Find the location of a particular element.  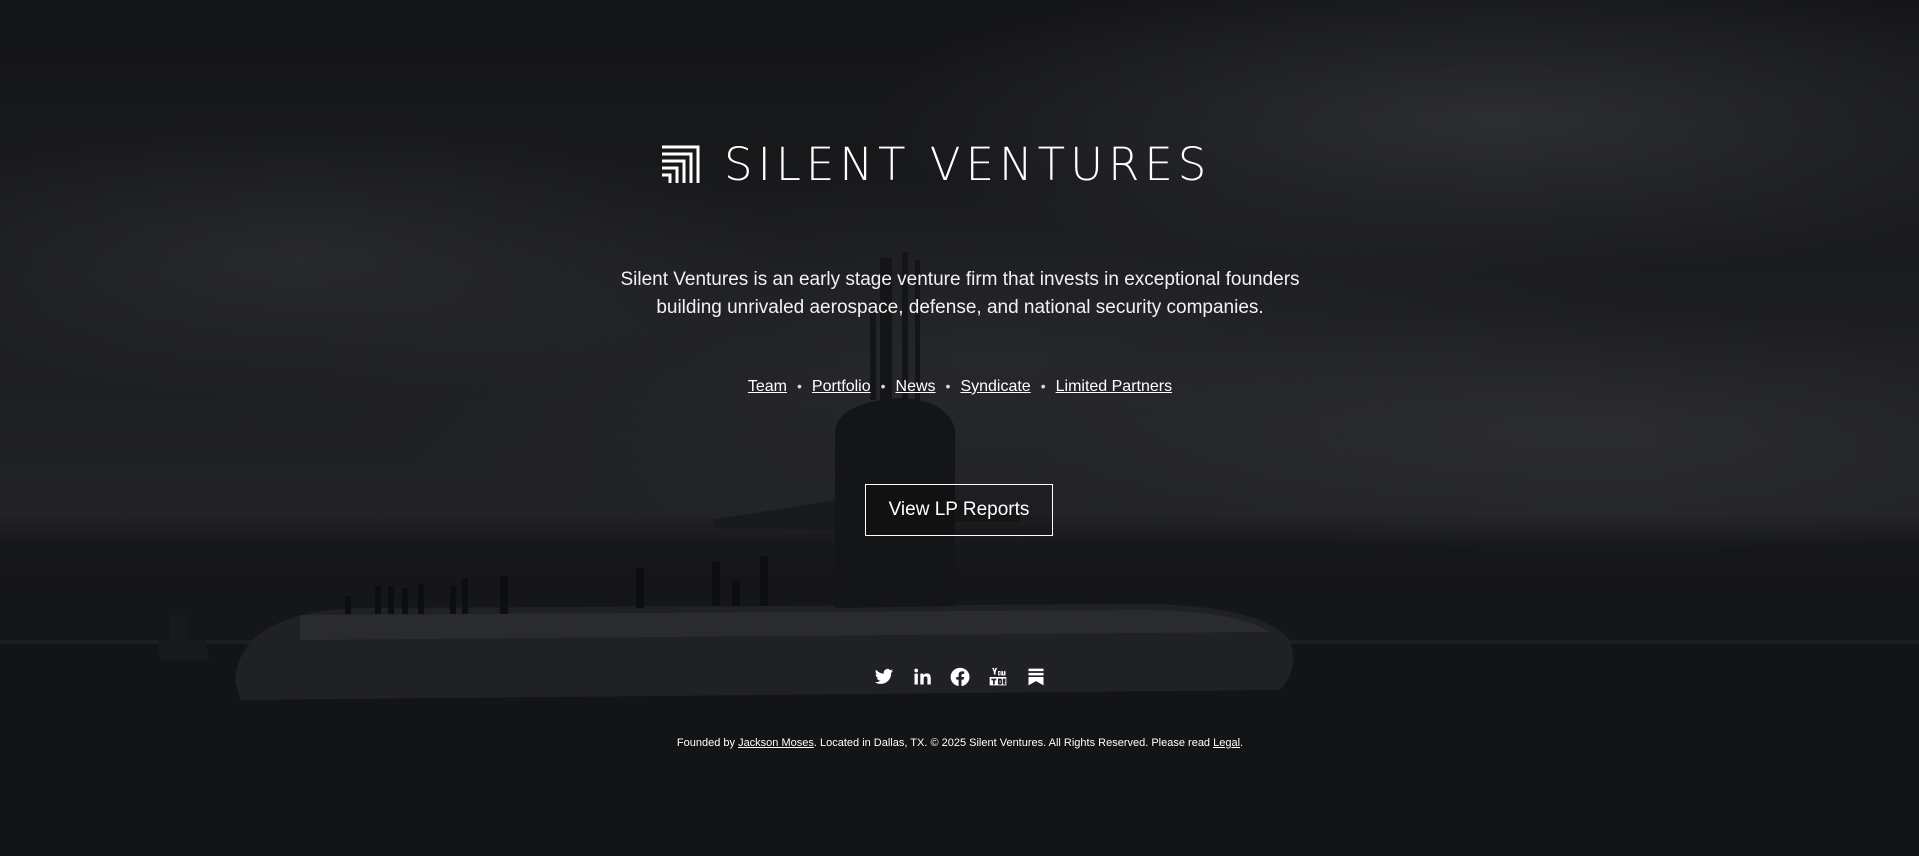

brand-logo: SILENT VENTURES is located at coordinates (960, 165).